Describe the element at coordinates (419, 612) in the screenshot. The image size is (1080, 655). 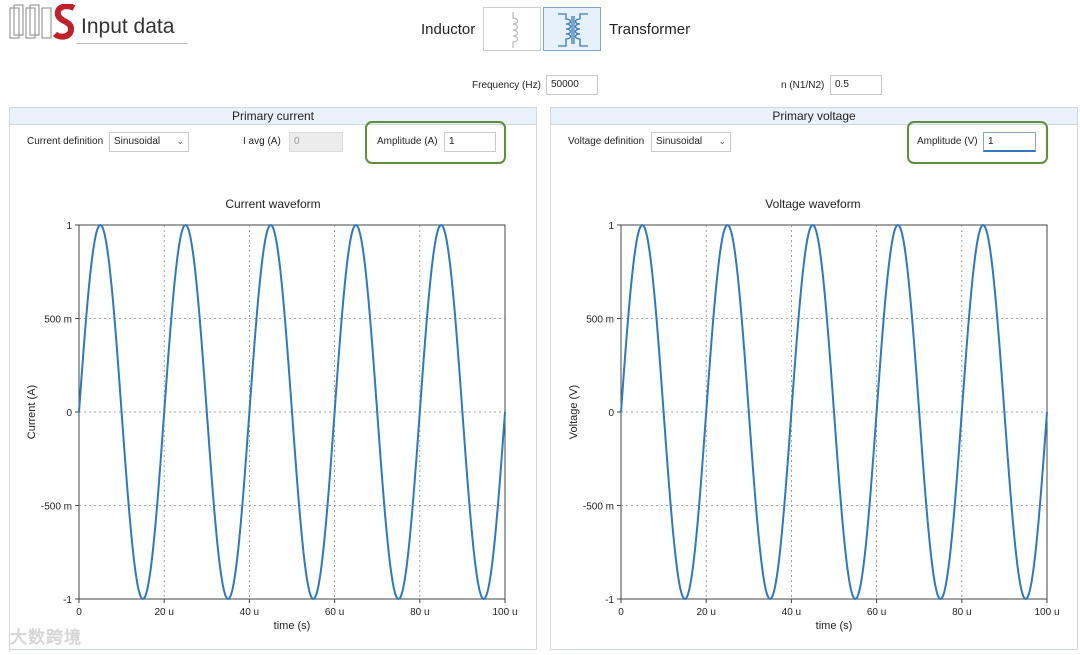
I see `current-x-tick-label: 80 u` at that location.